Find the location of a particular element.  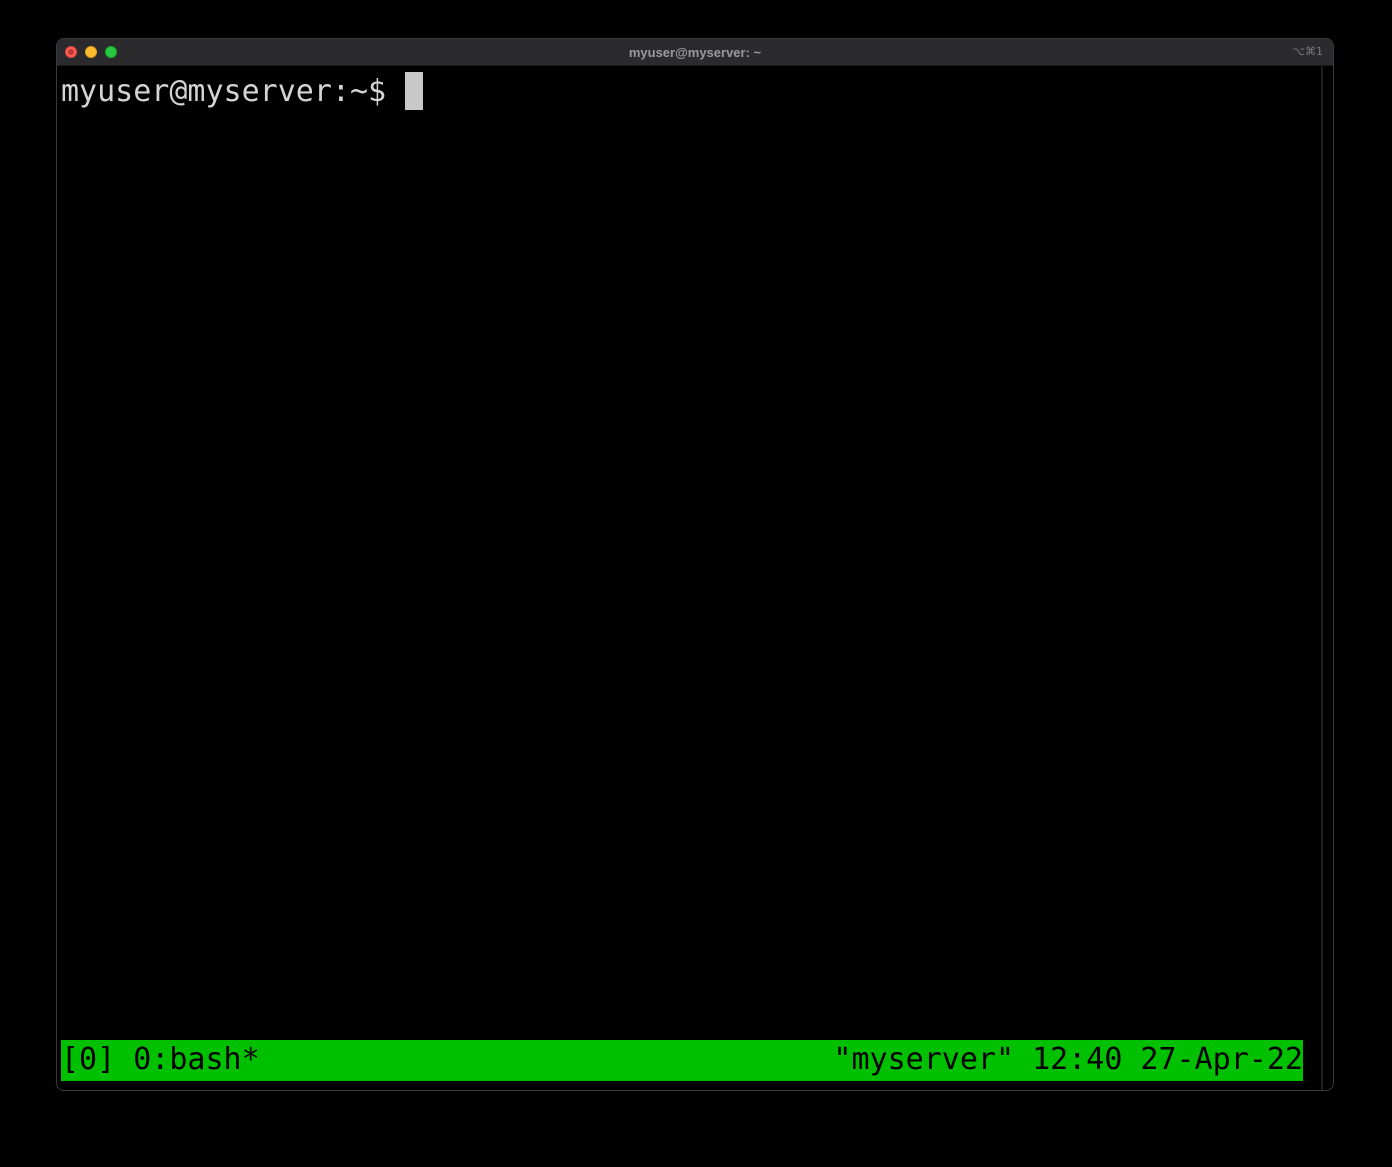

window-shortcut-label: ⌥⌘1 is located at coordinates (1307, 51).